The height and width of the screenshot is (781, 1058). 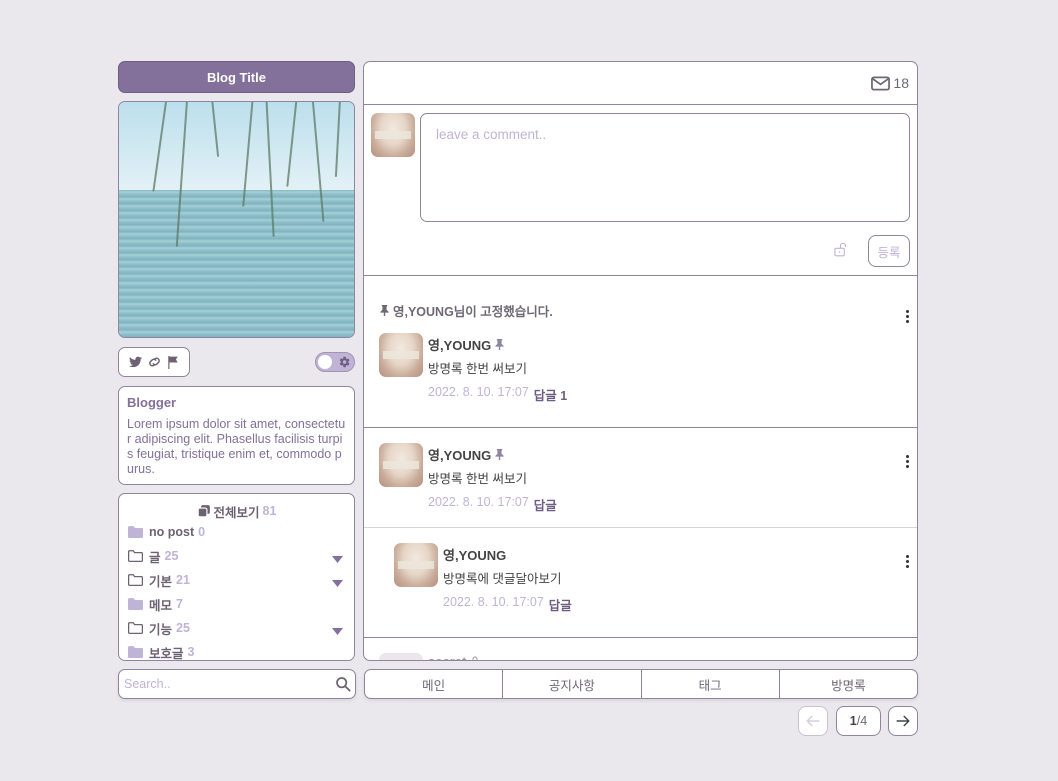 What do you see at coordinates (172, 532) in the screenshot?
I see `category-label: no post` at bounding box center [172, 532].